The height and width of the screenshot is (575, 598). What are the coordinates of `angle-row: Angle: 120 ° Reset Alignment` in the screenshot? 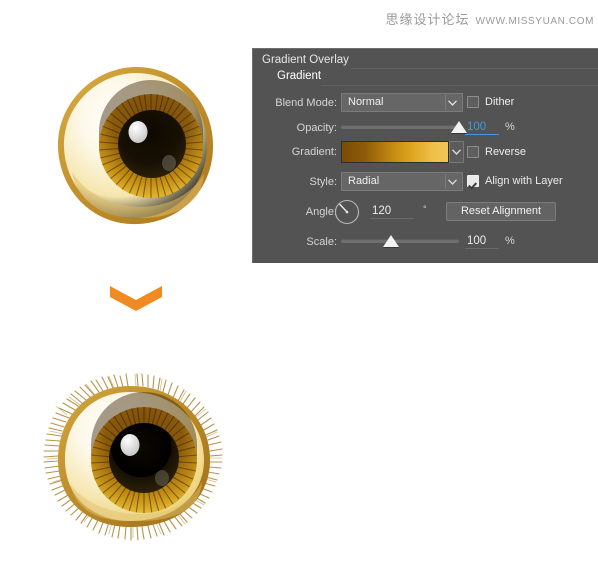 It's located at (425, 212).